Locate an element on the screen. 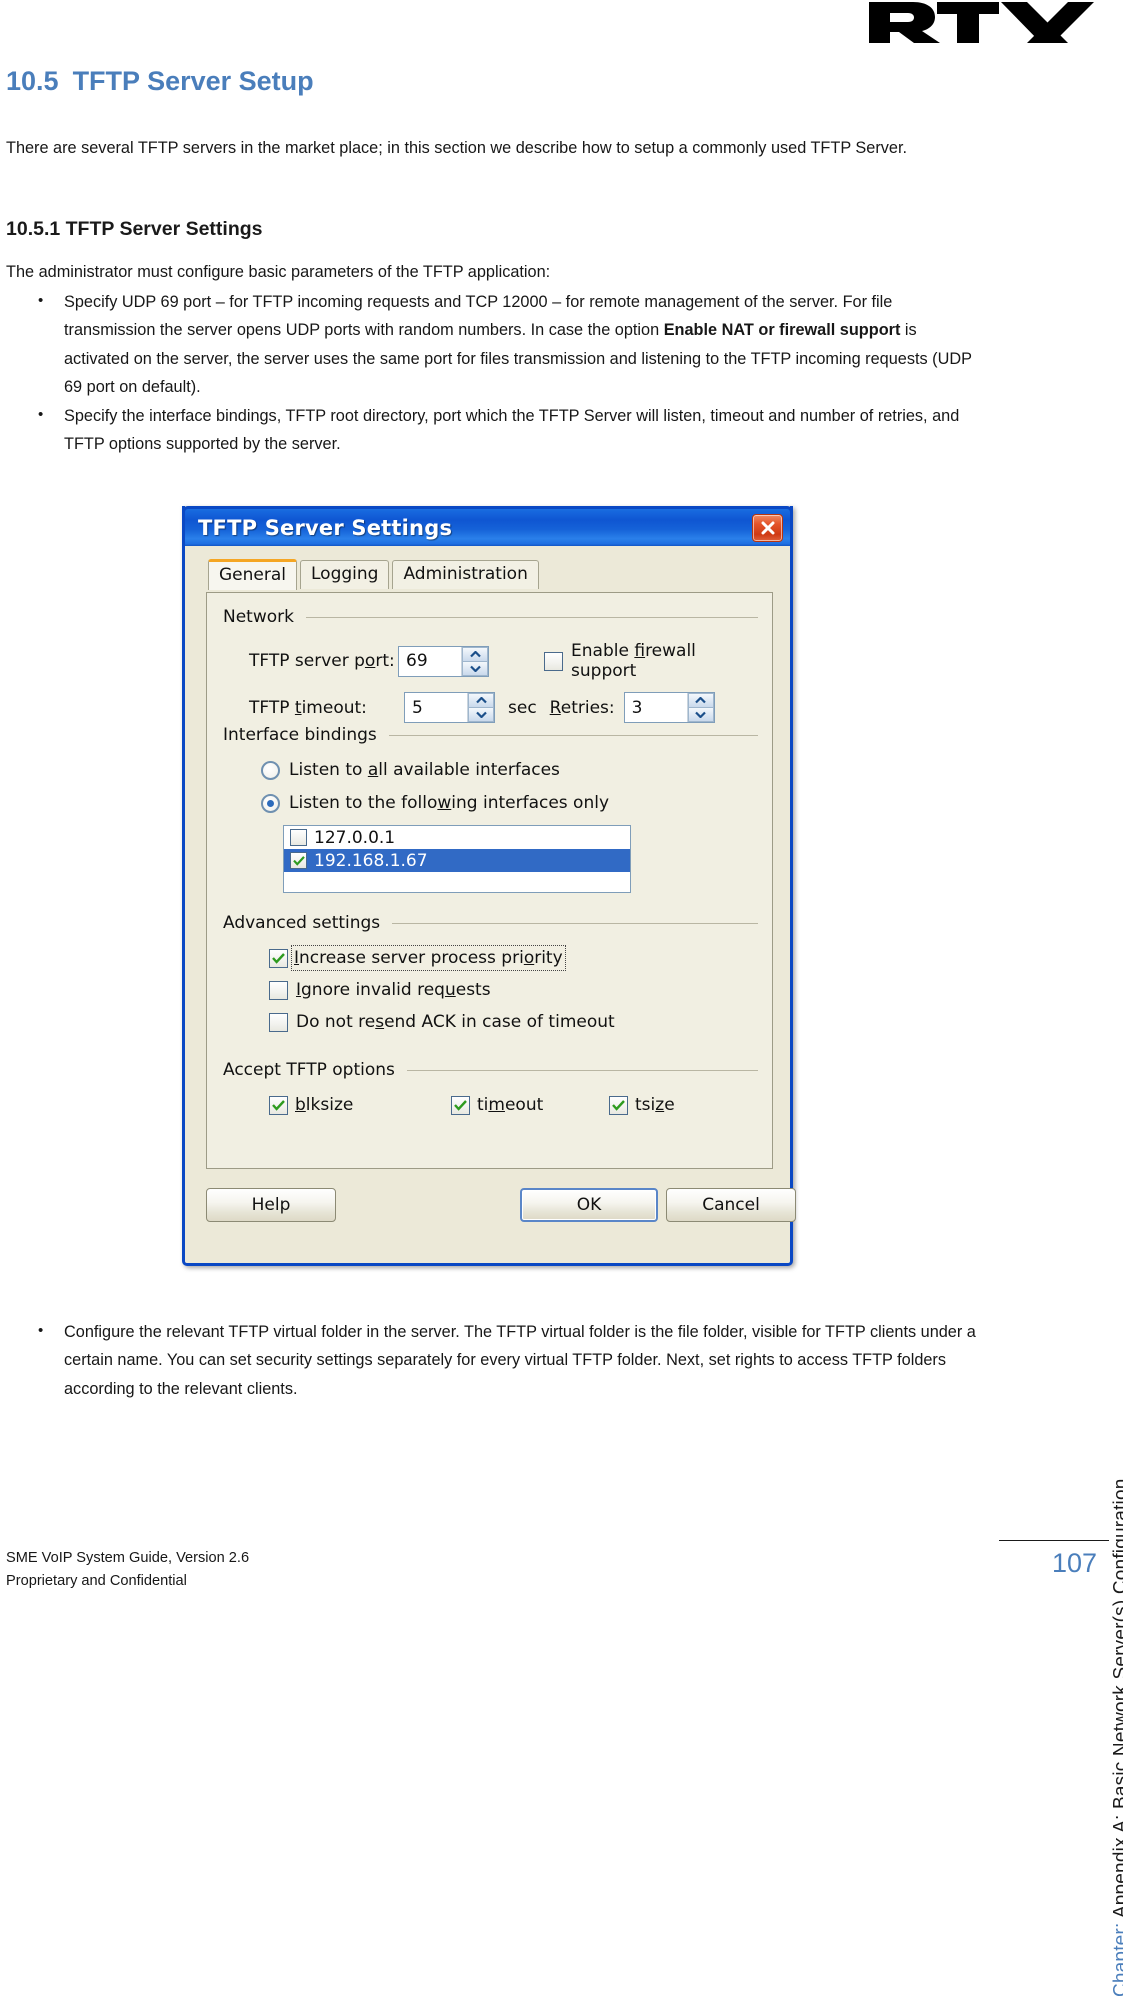  tab-administration: Administration is located at coordinates (465, 574).